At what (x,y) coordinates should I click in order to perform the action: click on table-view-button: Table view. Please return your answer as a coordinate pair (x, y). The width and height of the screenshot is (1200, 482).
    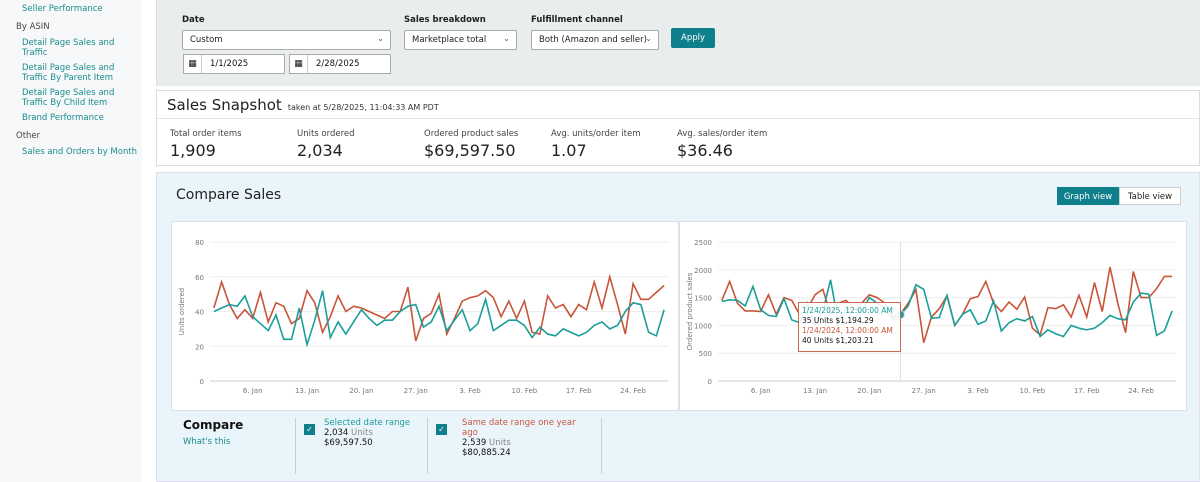
    Looking at the image, I should click on (1150, 196).